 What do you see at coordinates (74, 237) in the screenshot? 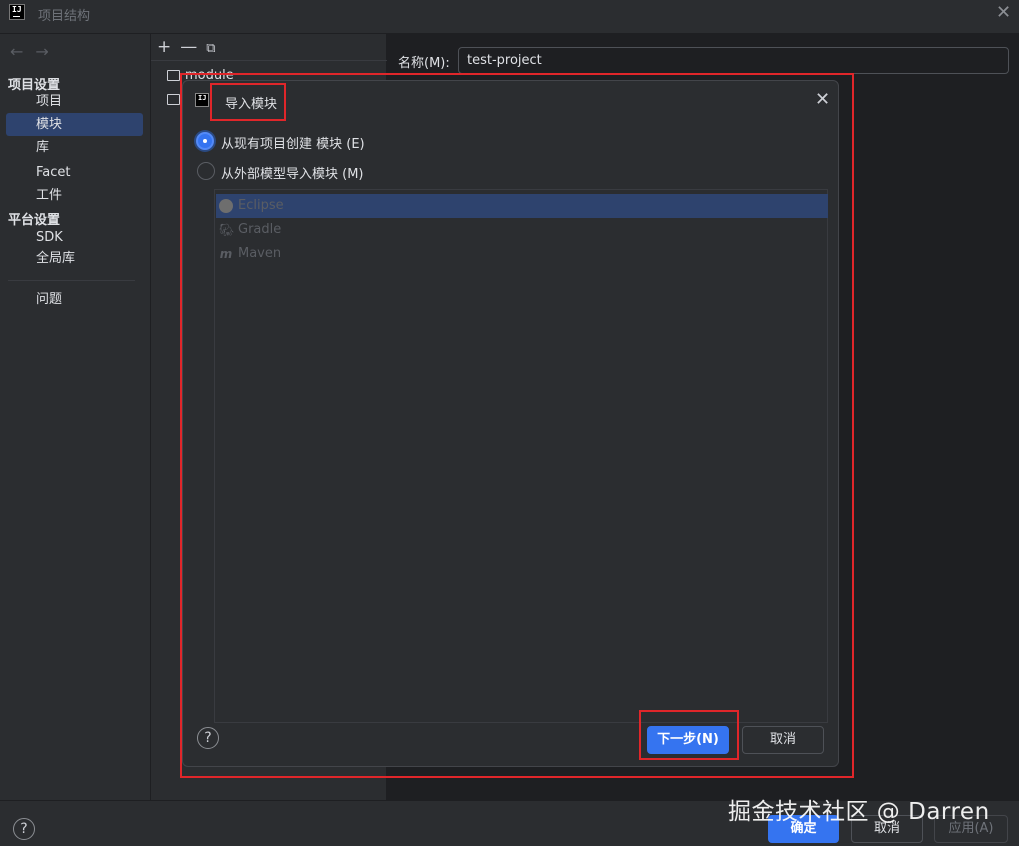
I see `sidebar-item-sdks: SDK` at bounding box center [74, 237].